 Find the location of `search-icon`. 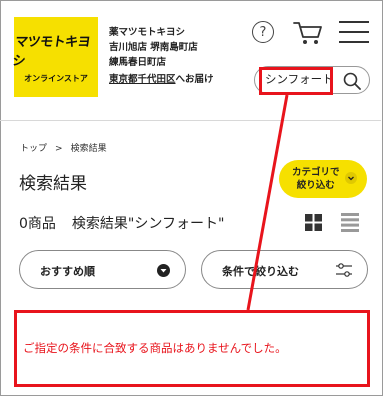

search-icon is located at coordinates (352, 81).